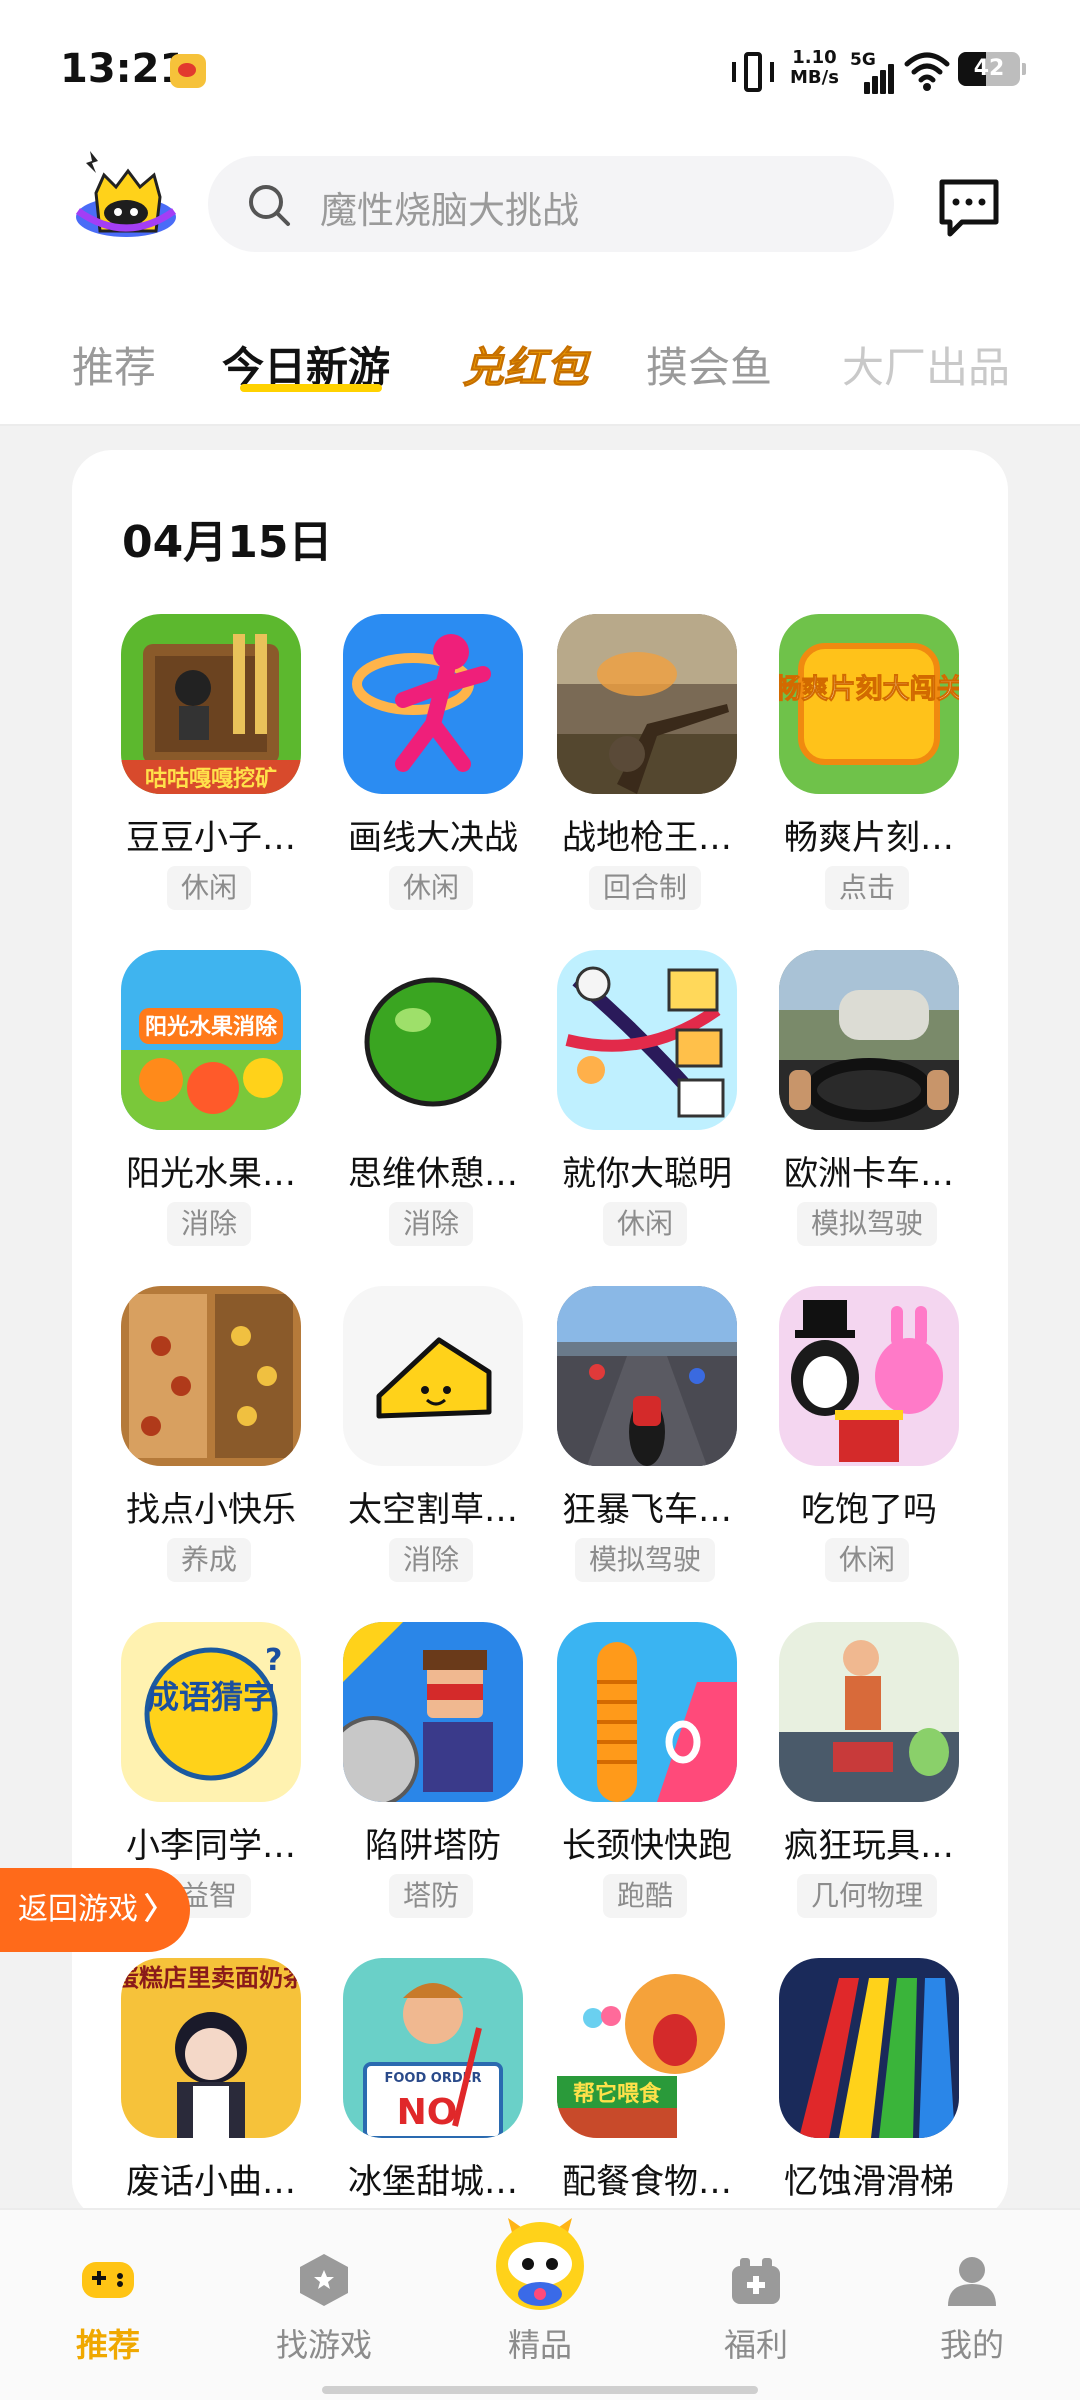 This screenshot has height=2400, width=1080. I want to click on chevron-right-icon: 〉, so click(159, 1909).